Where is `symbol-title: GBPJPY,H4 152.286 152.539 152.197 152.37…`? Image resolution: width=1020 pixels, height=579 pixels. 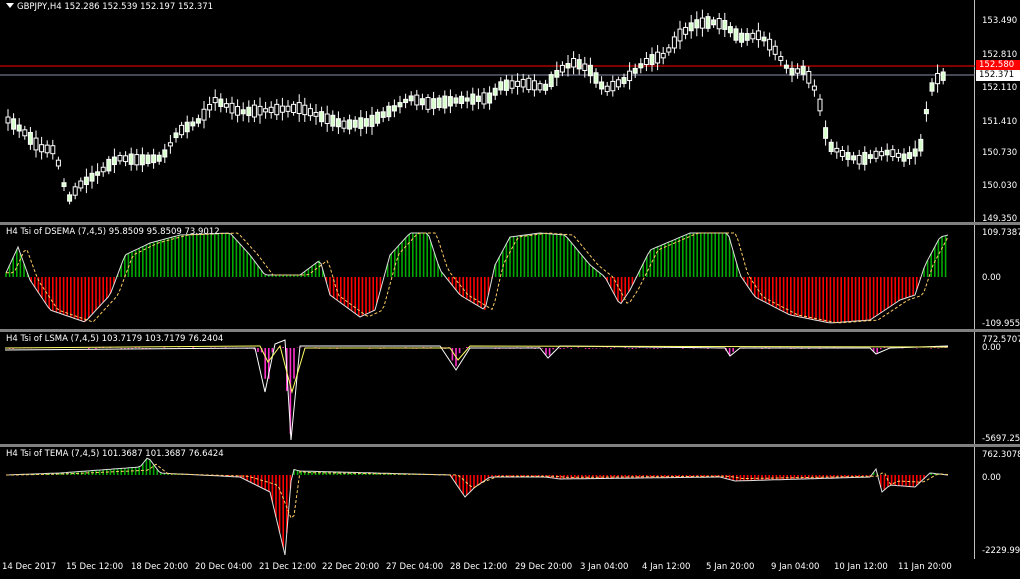
symbol-title: GBPJPY,H4 152.286 152.539 152.197 152.37… is located at coordinates (109, 7).